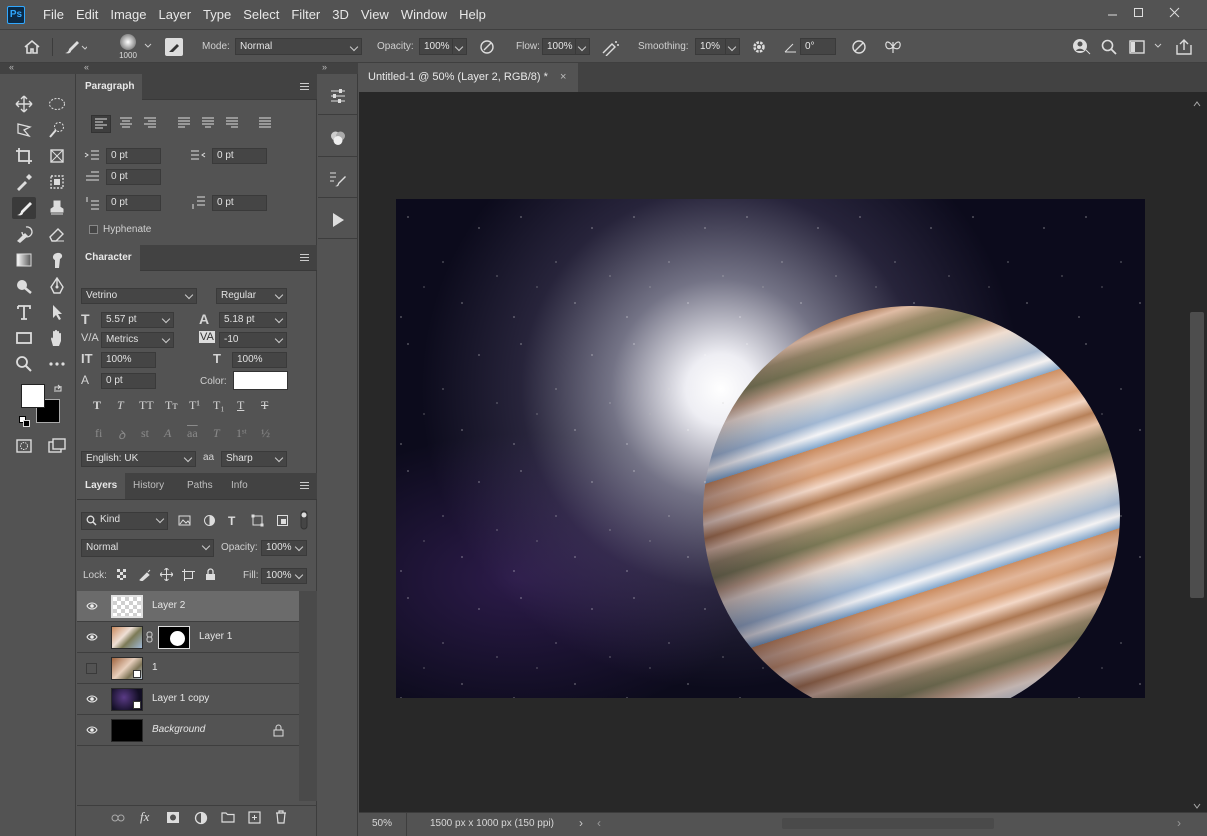 This screenshot has width=1207, height=836. What do you see at coordinates (24, 446) in the screenshot?
I see `quick-mask-button` at bounding box center [24, 446].